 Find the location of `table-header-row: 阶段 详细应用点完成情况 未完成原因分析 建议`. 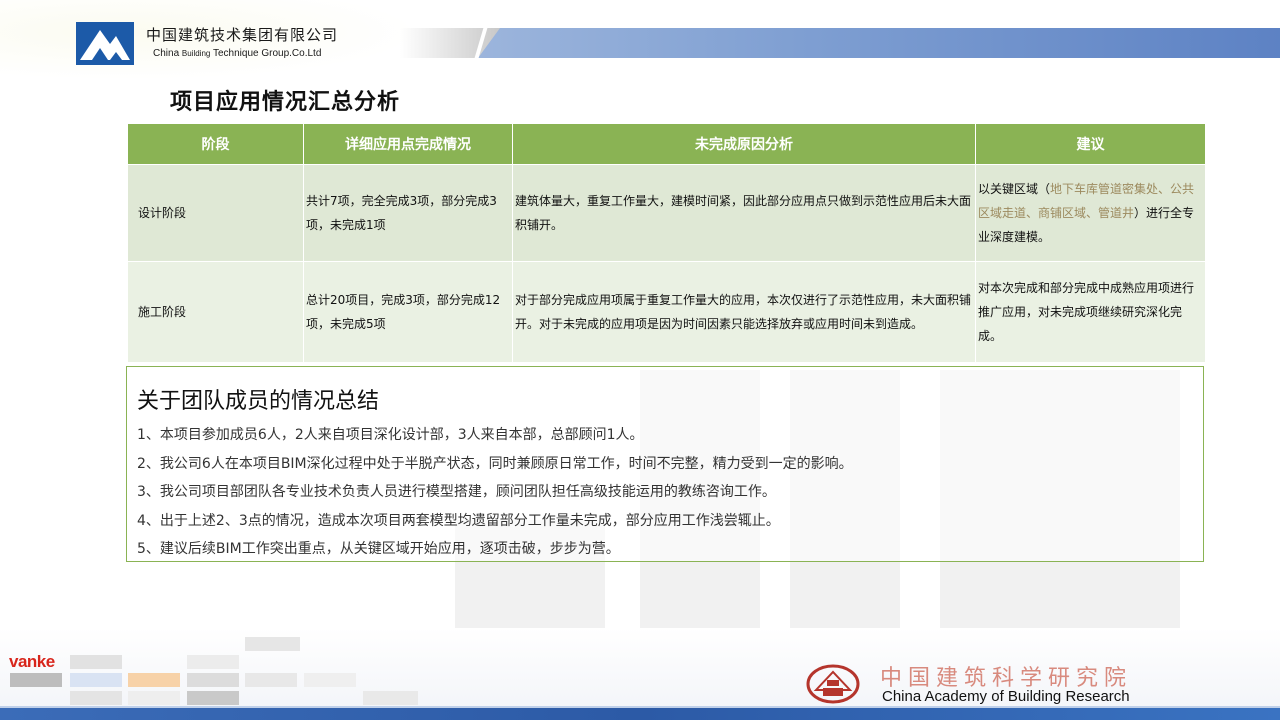

table-header-row: 阶段 详细应用点完成情况 未完成原因分析 建议 is located at coordinates (666, 144).